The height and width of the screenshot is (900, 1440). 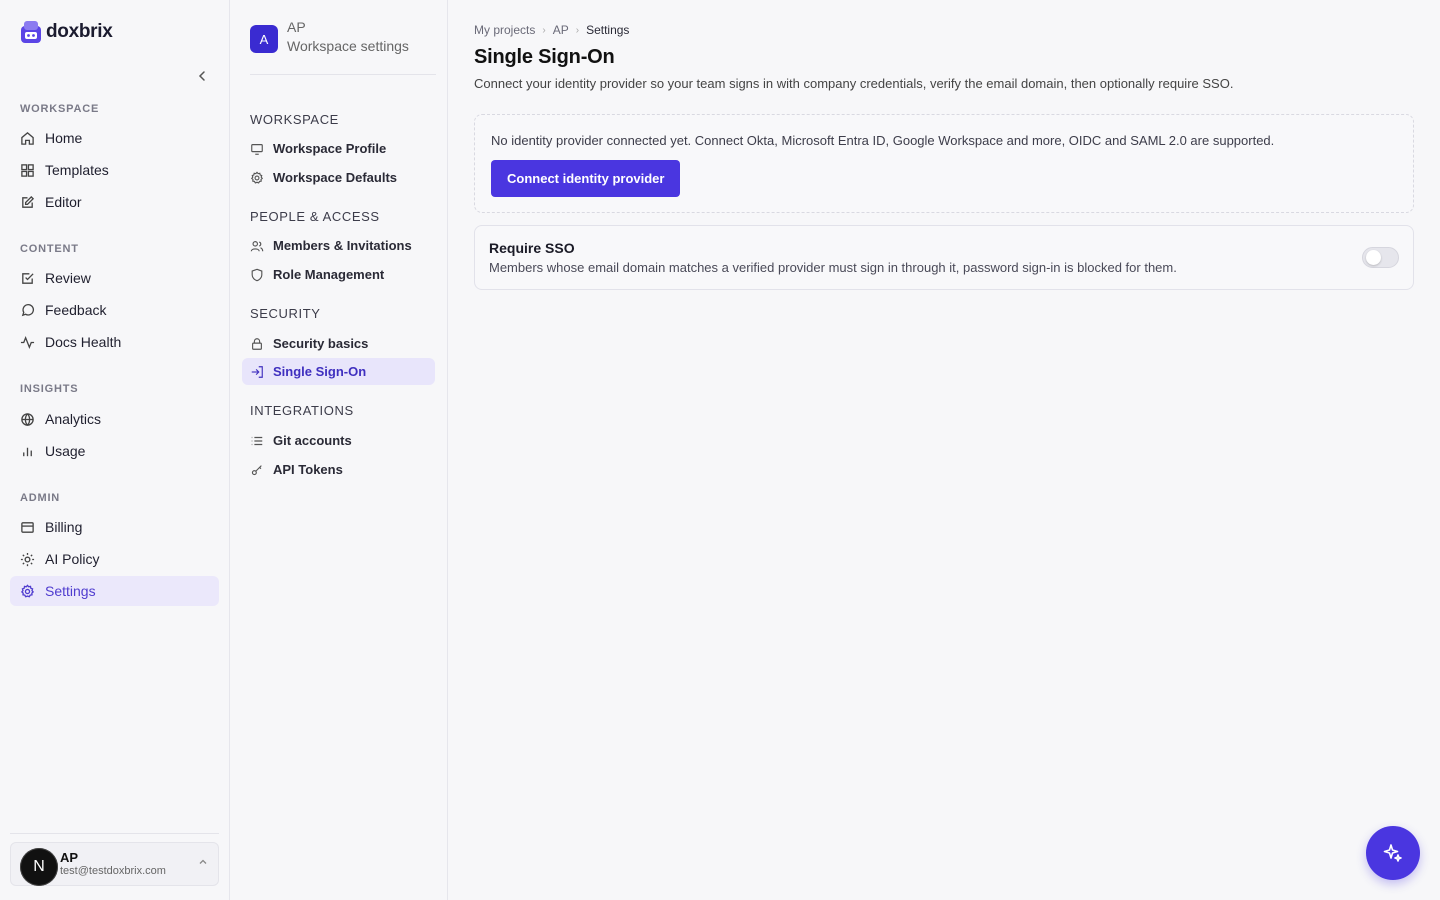 What do you see at coordinates (114, 527) in the screenshot?
I see `nav-item-billing: Billing` at bounding box center [114, 527].